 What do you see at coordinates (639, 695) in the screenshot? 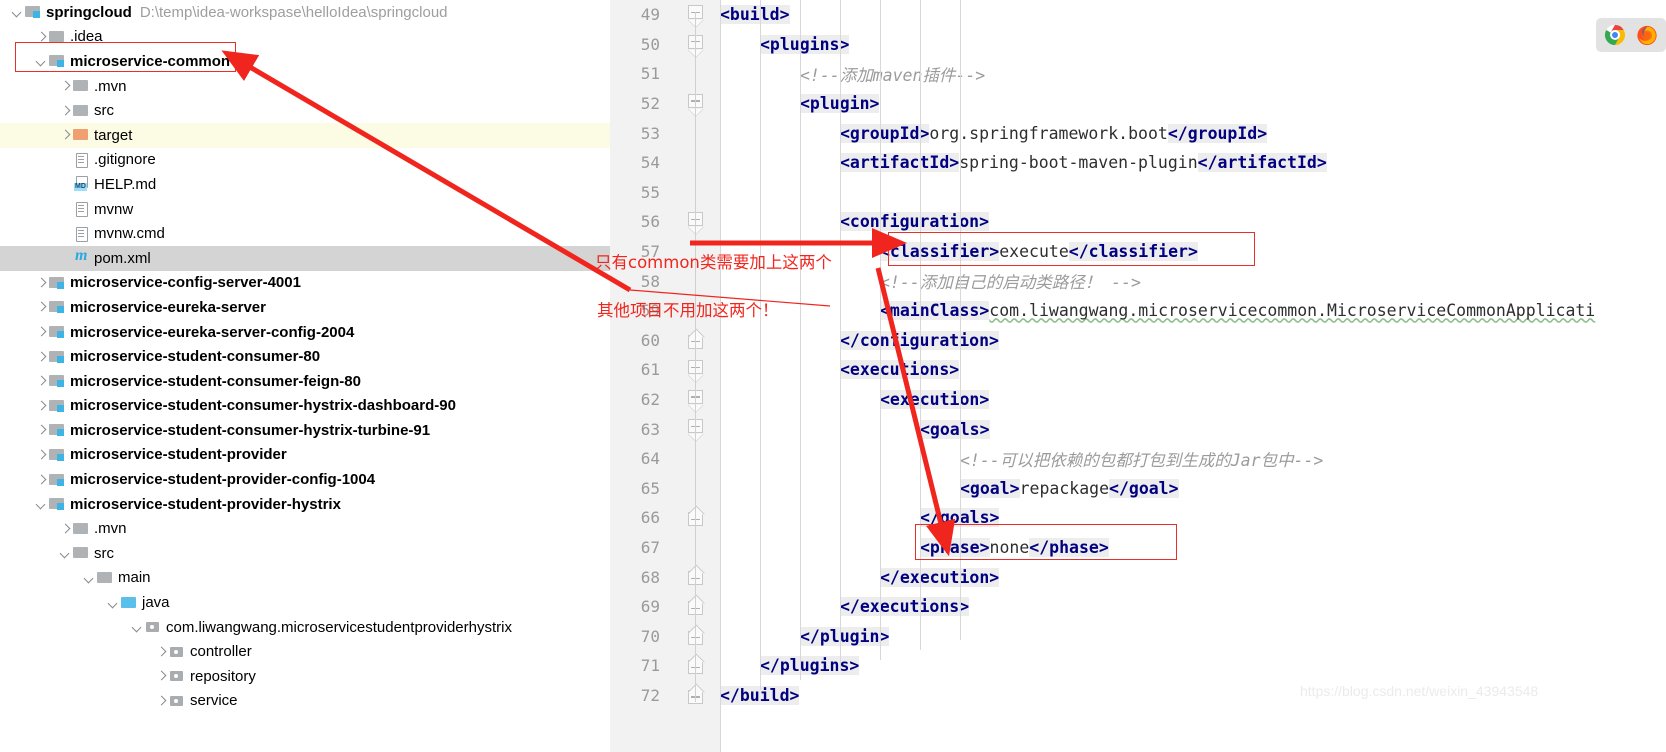
I see `line-number: 72` at bounding box center [639, 695].